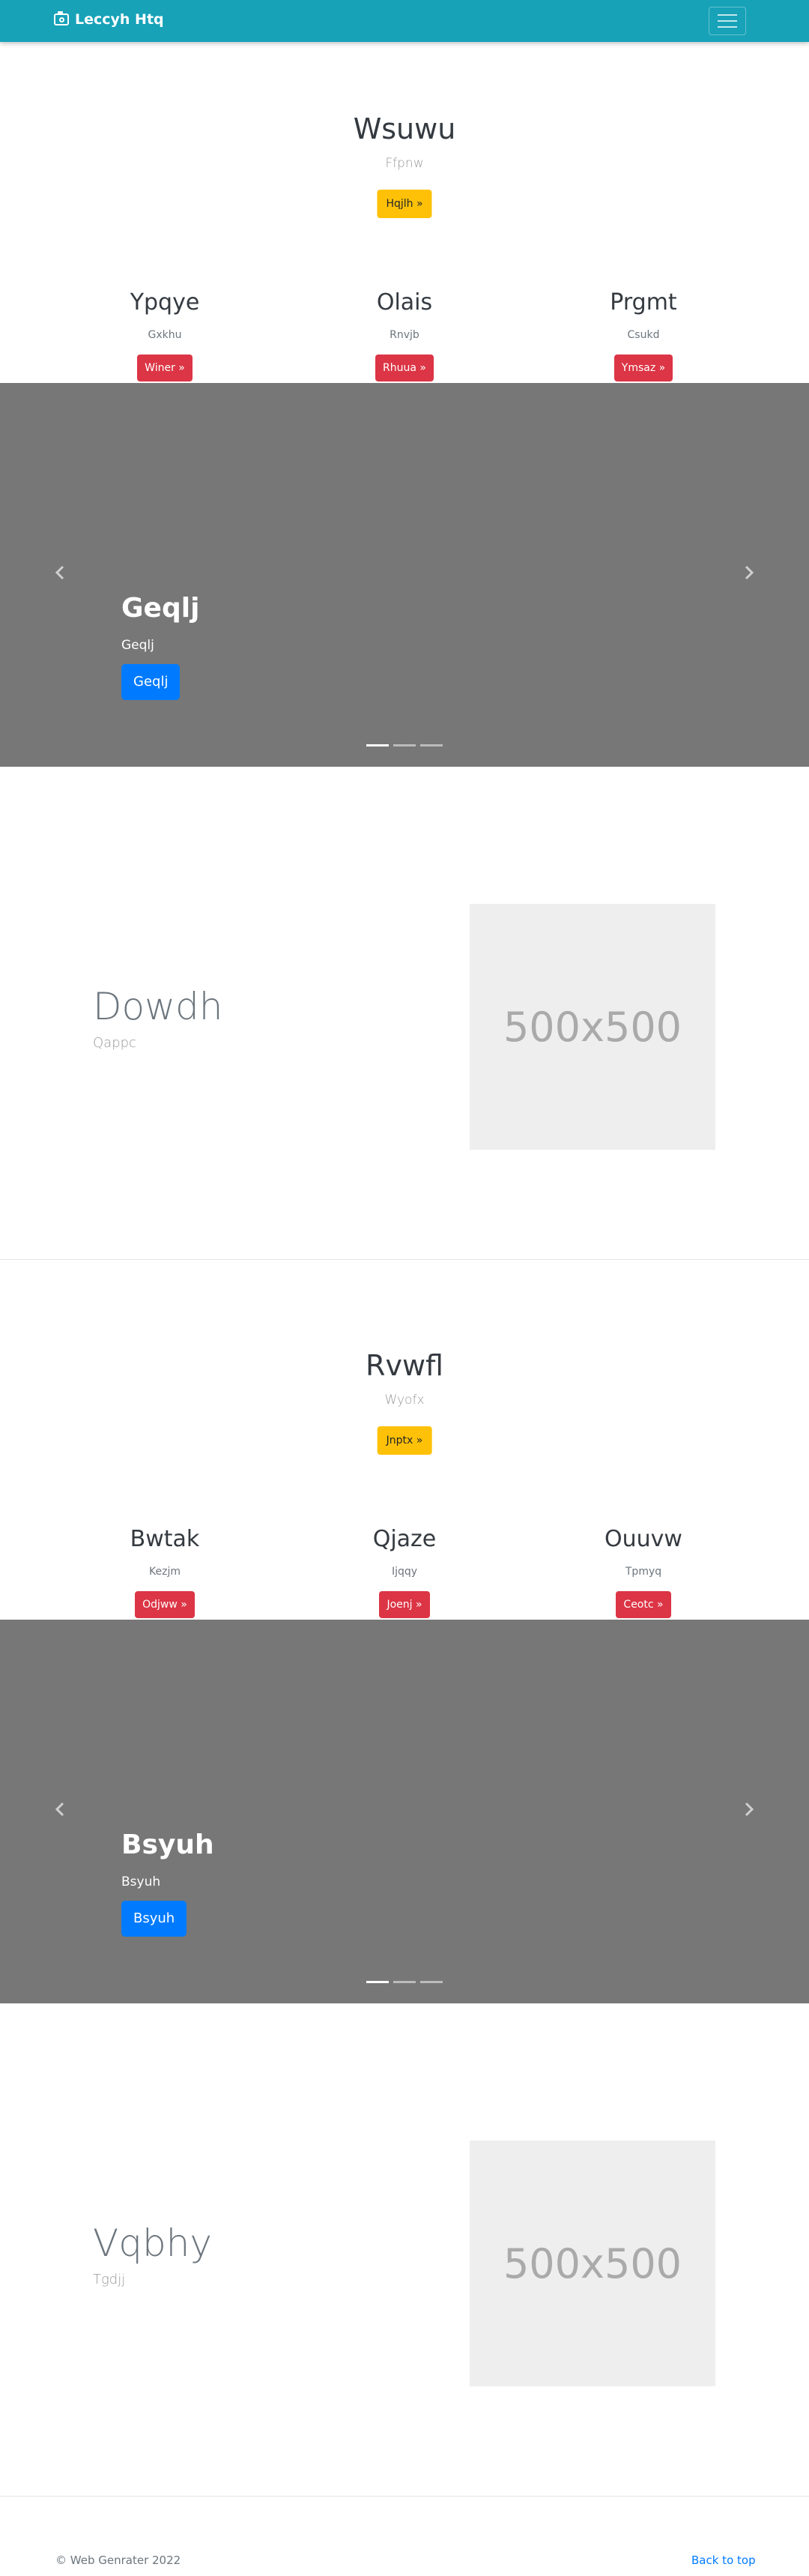 Image resolution: width=809 pixels, height=2576 pixels. What do you see at coordinates (404, 1539) in the screenshot?
I see `column-title: Qjaze` at bounding box center [404, 1539].